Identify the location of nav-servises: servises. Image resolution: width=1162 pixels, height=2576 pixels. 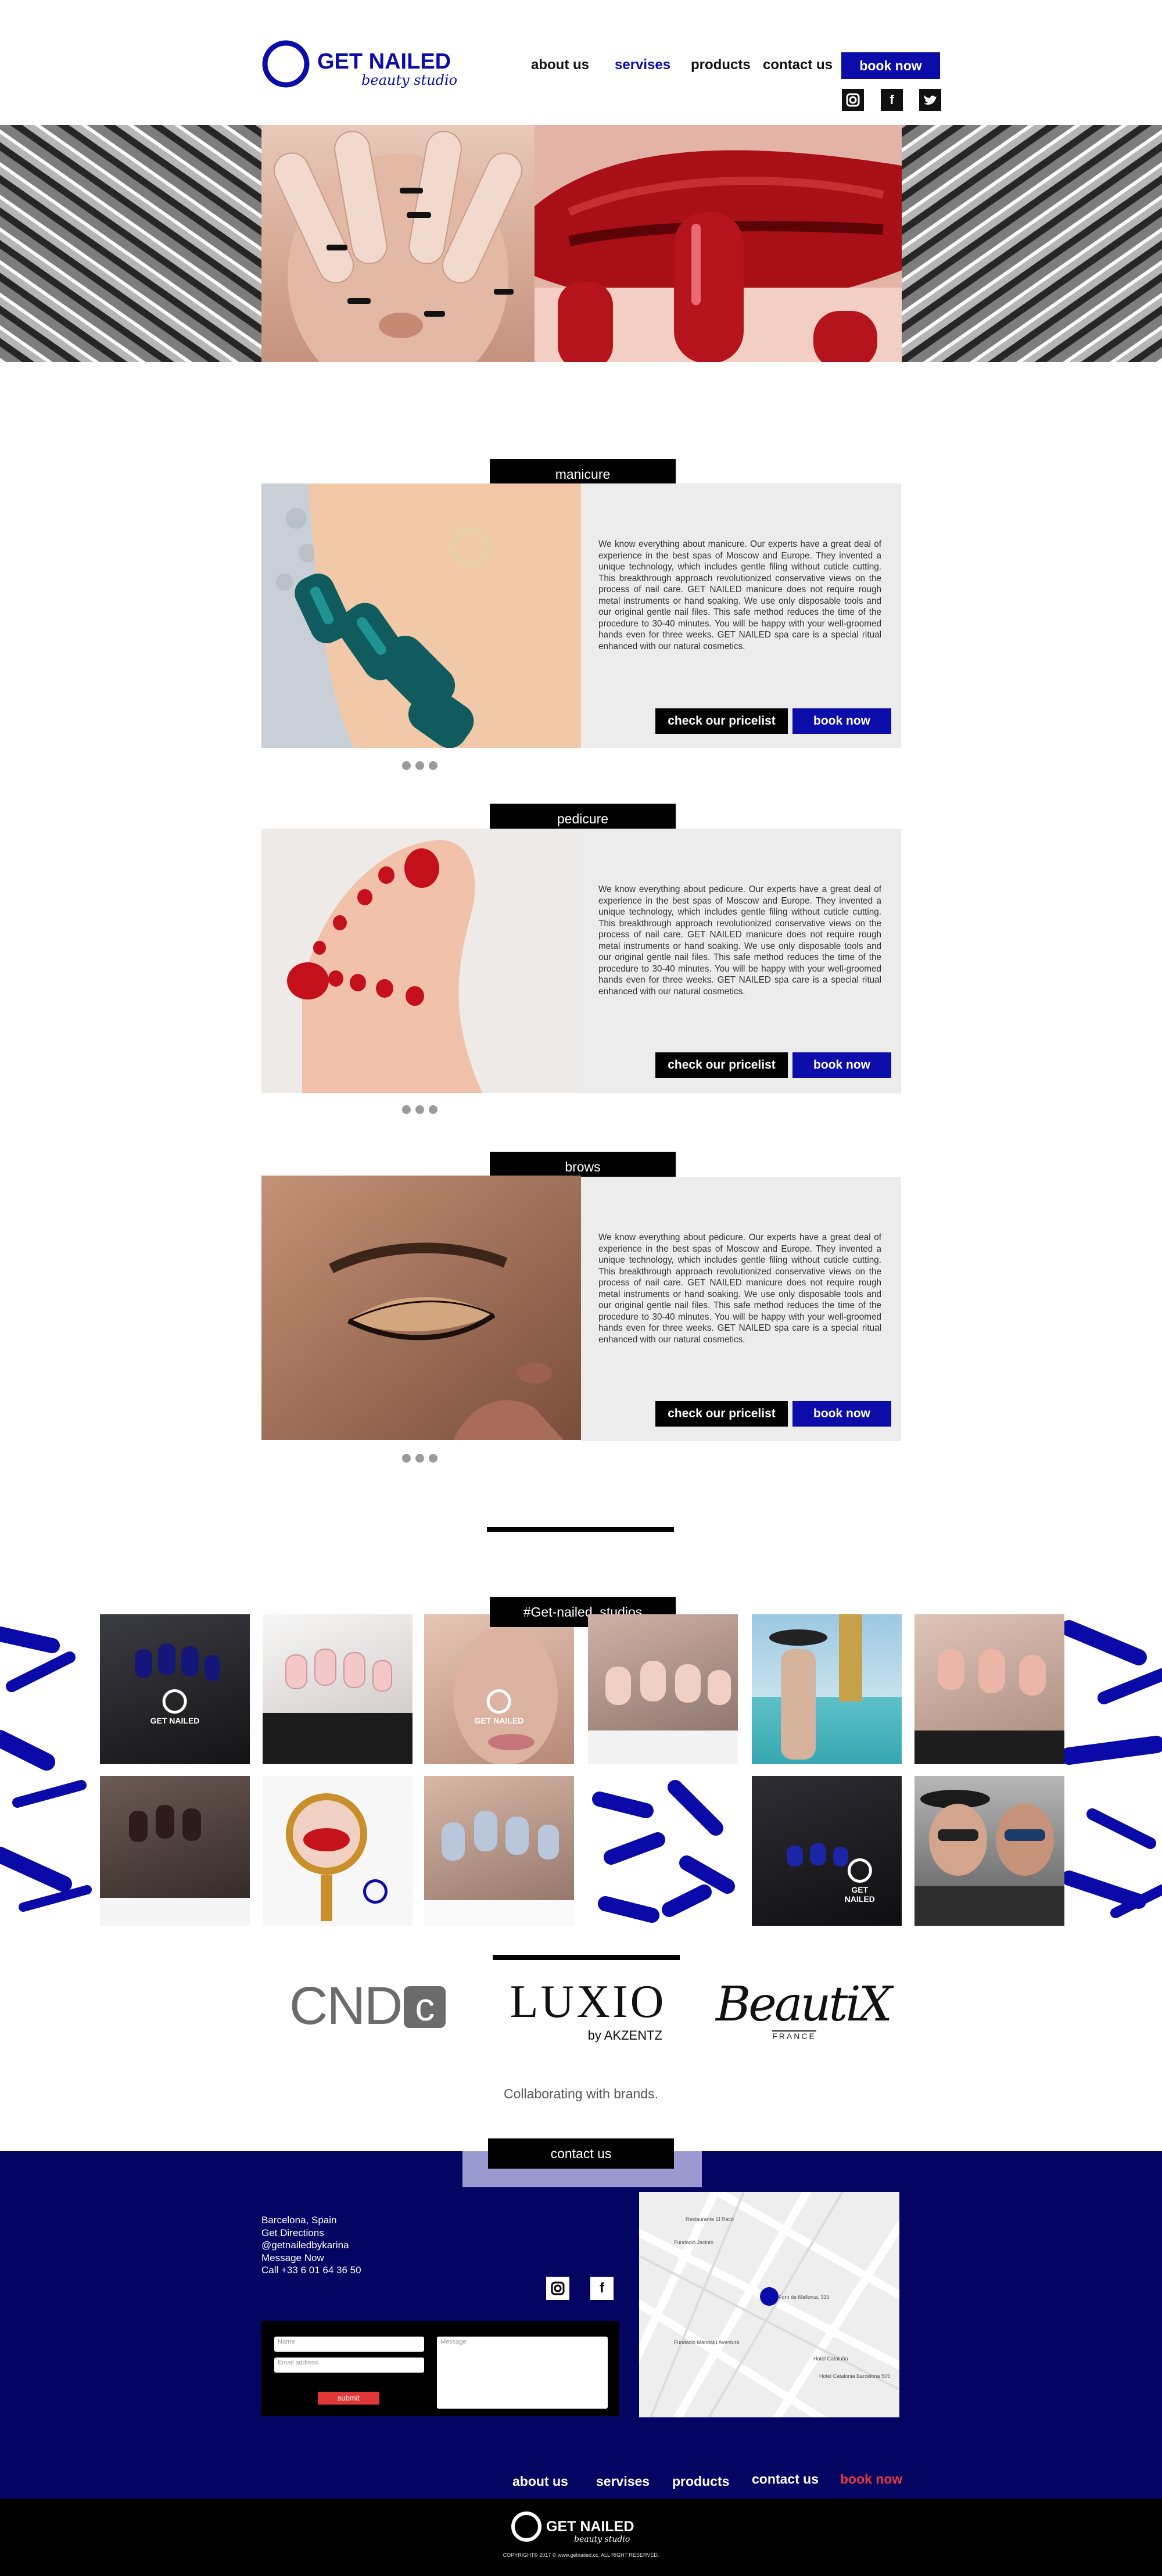
(642, 65).